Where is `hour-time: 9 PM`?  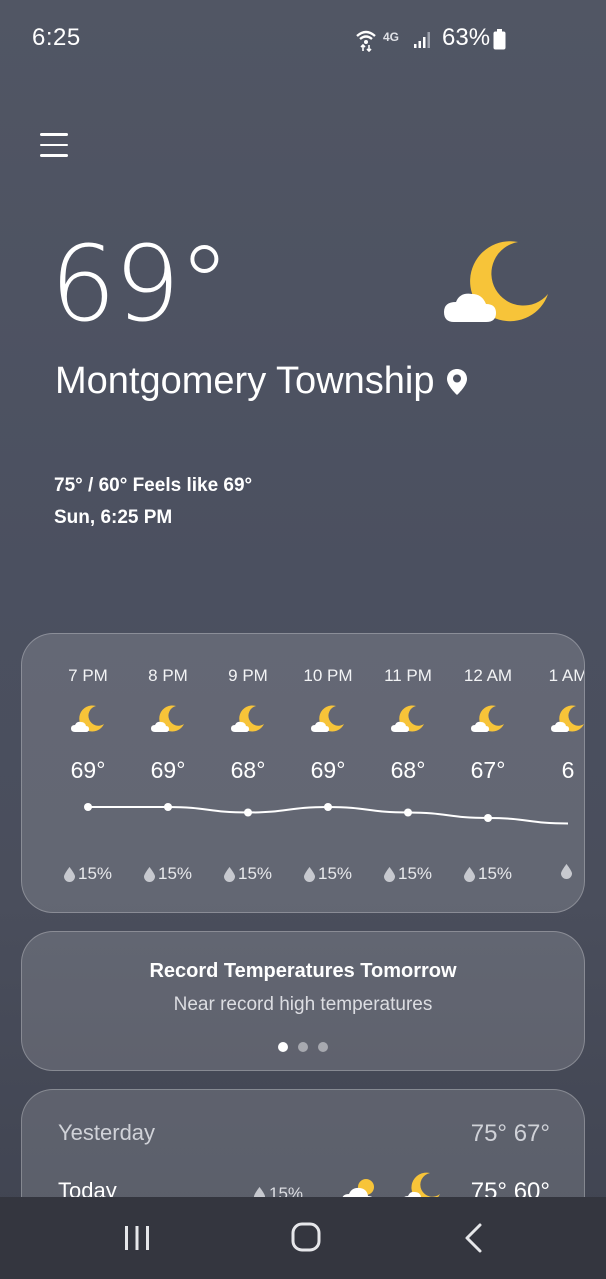
hour-time: 9 PM is located at coordinates (248, 675).